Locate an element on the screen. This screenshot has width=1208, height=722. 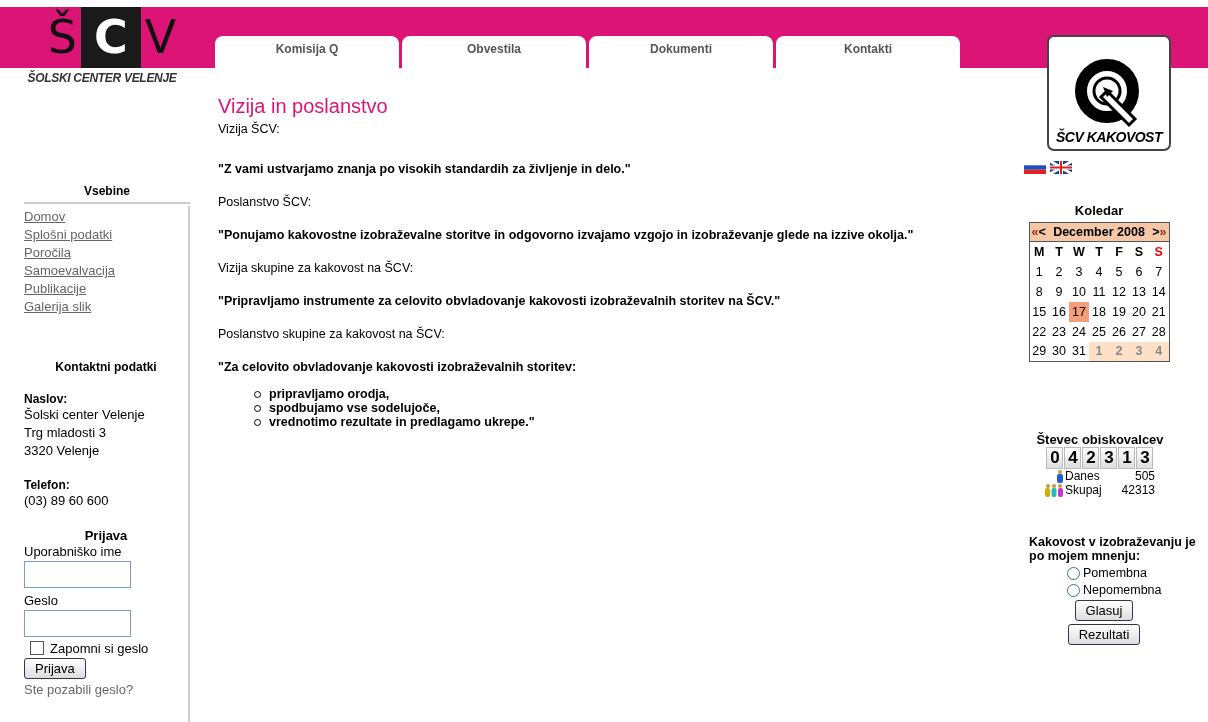
calendar-day: 26 is located at coordinates (1119, 331).